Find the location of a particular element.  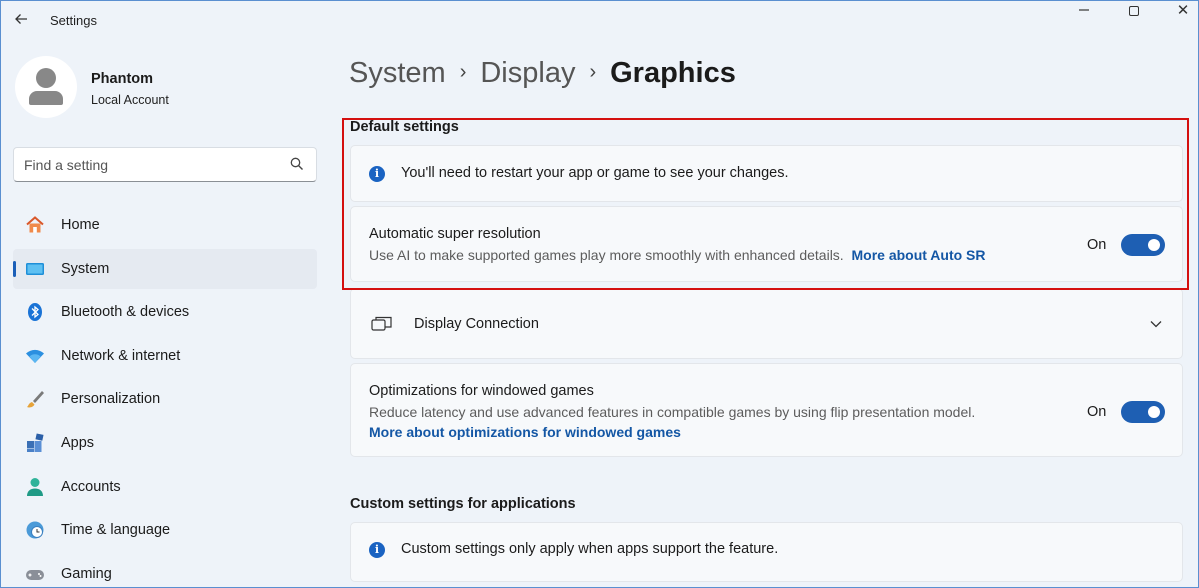

auto-sr-learn-more-link: More about Auto SR is located at coordinates (918, 255).